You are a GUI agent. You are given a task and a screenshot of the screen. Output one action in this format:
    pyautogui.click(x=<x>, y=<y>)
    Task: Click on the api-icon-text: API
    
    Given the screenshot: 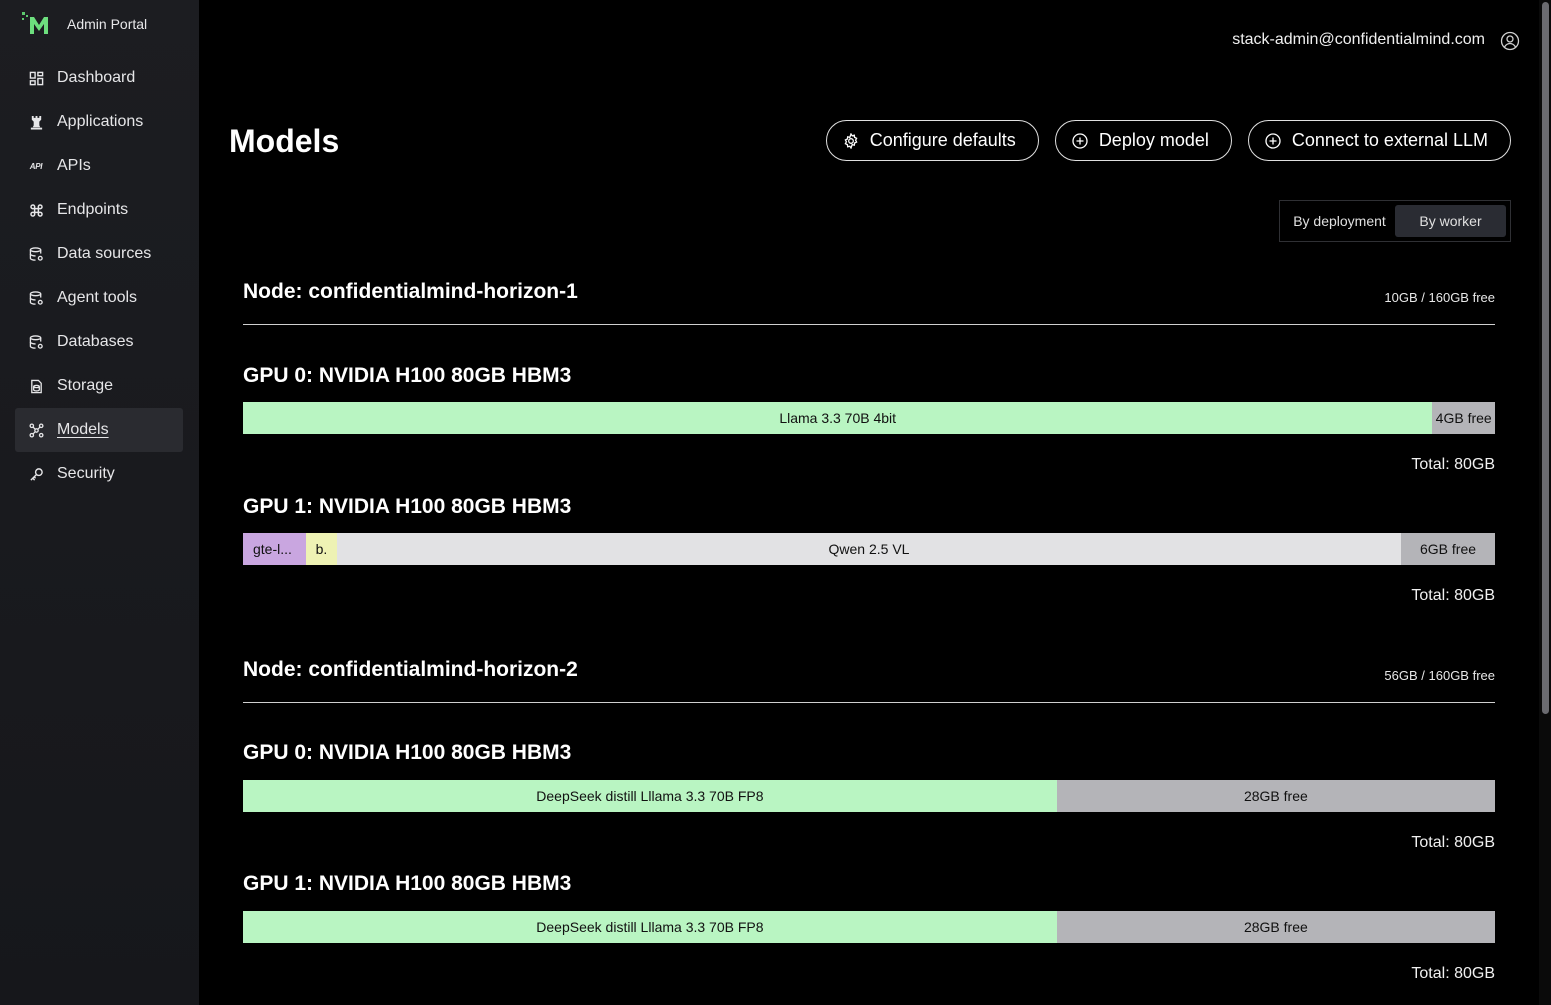 What is the action you would take?
    pyautogui.click(x=36, y=166)
    